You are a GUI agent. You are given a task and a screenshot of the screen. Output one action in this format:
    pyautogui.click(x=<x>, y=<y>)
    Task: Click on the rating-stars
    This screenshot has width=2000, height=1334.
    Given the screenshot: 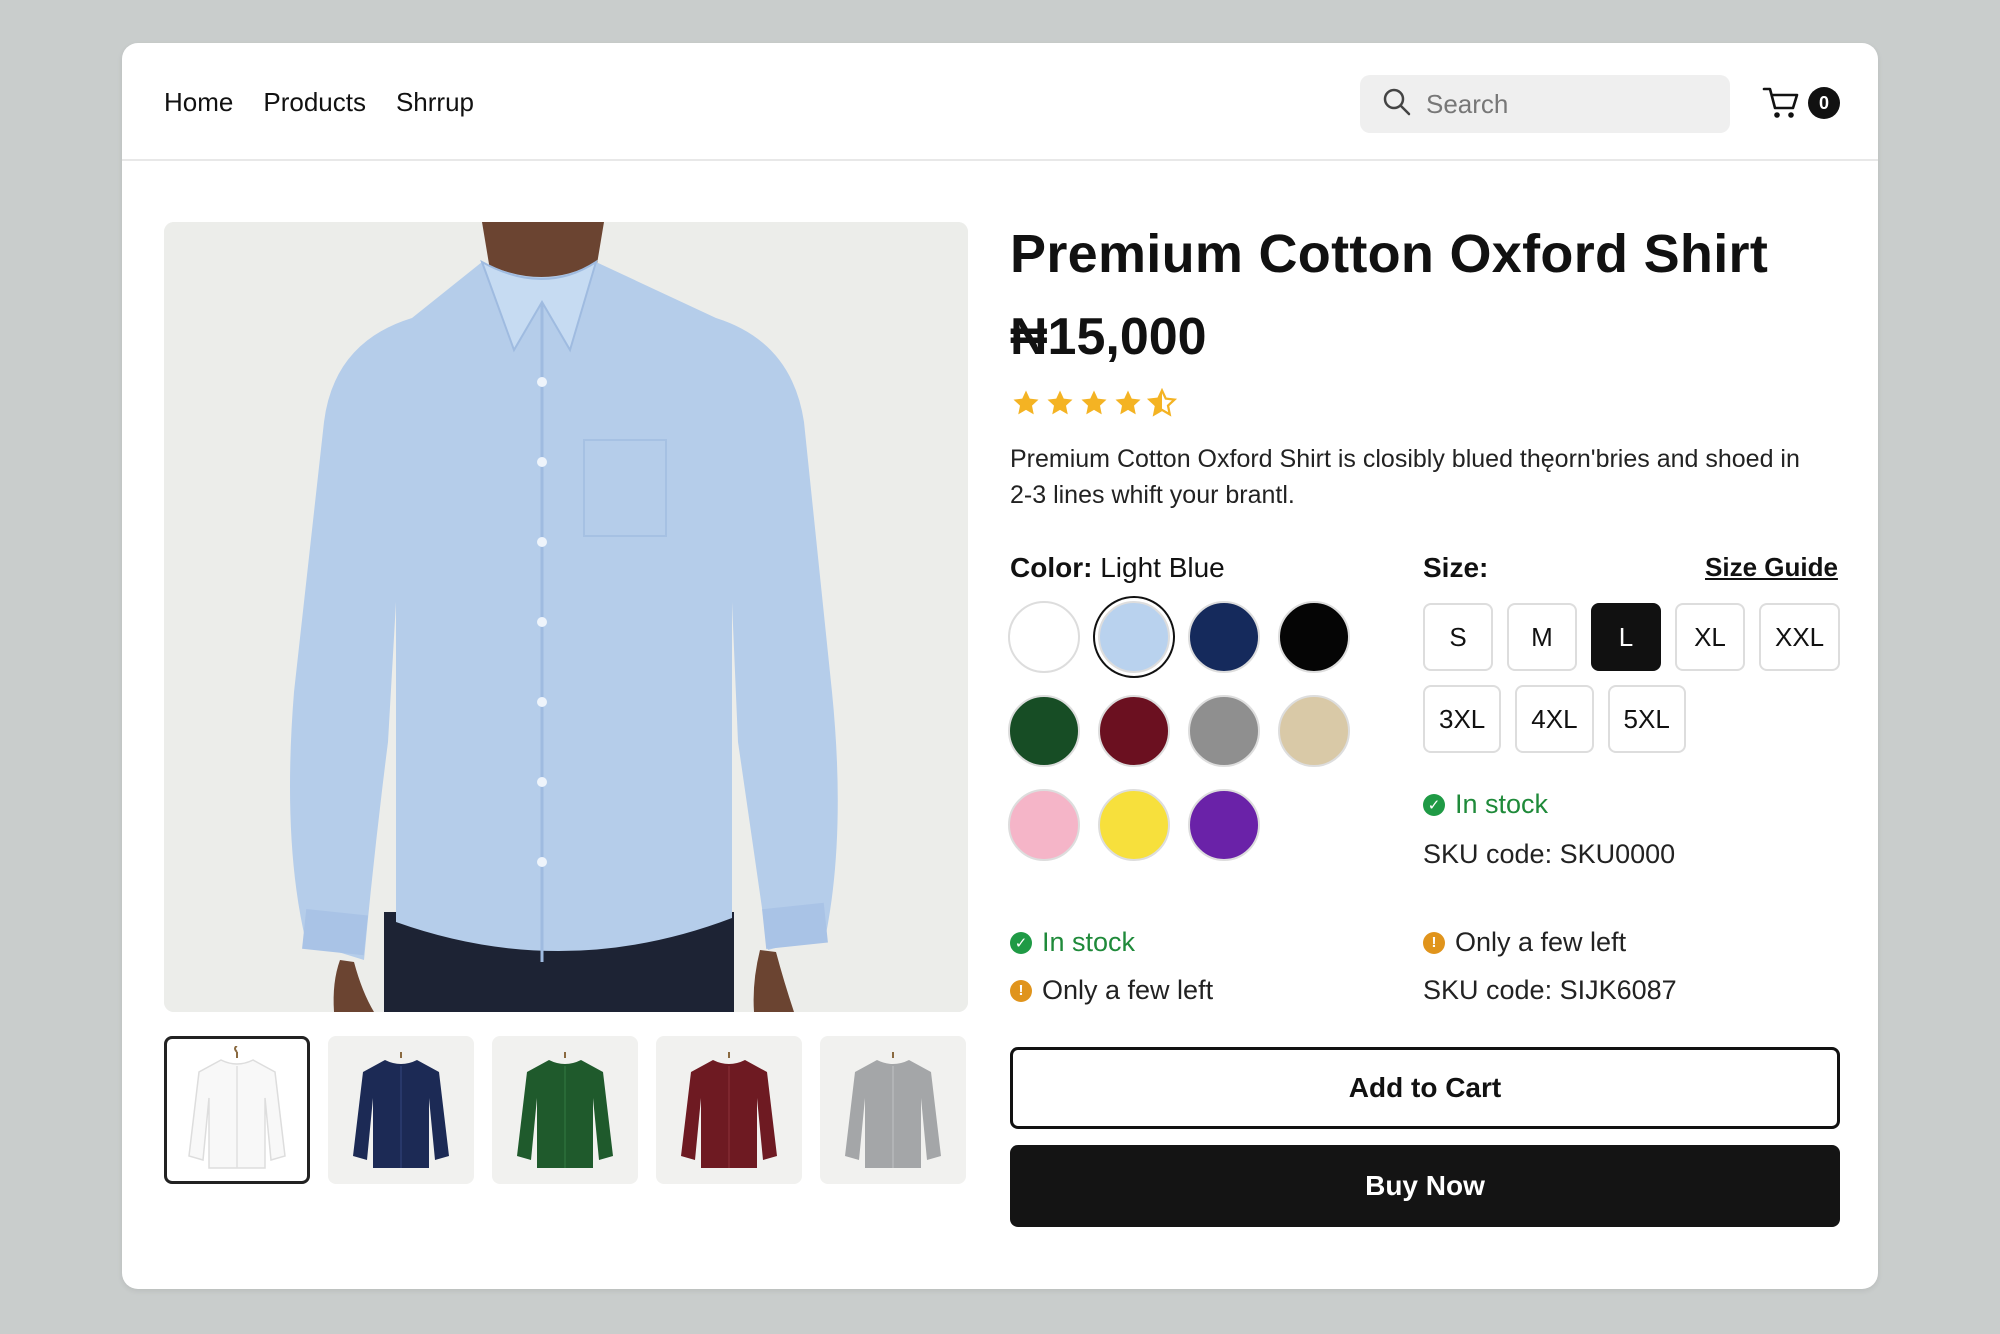 What is the action you would take?
    pyautogui.click(x=1094, y=403)
    